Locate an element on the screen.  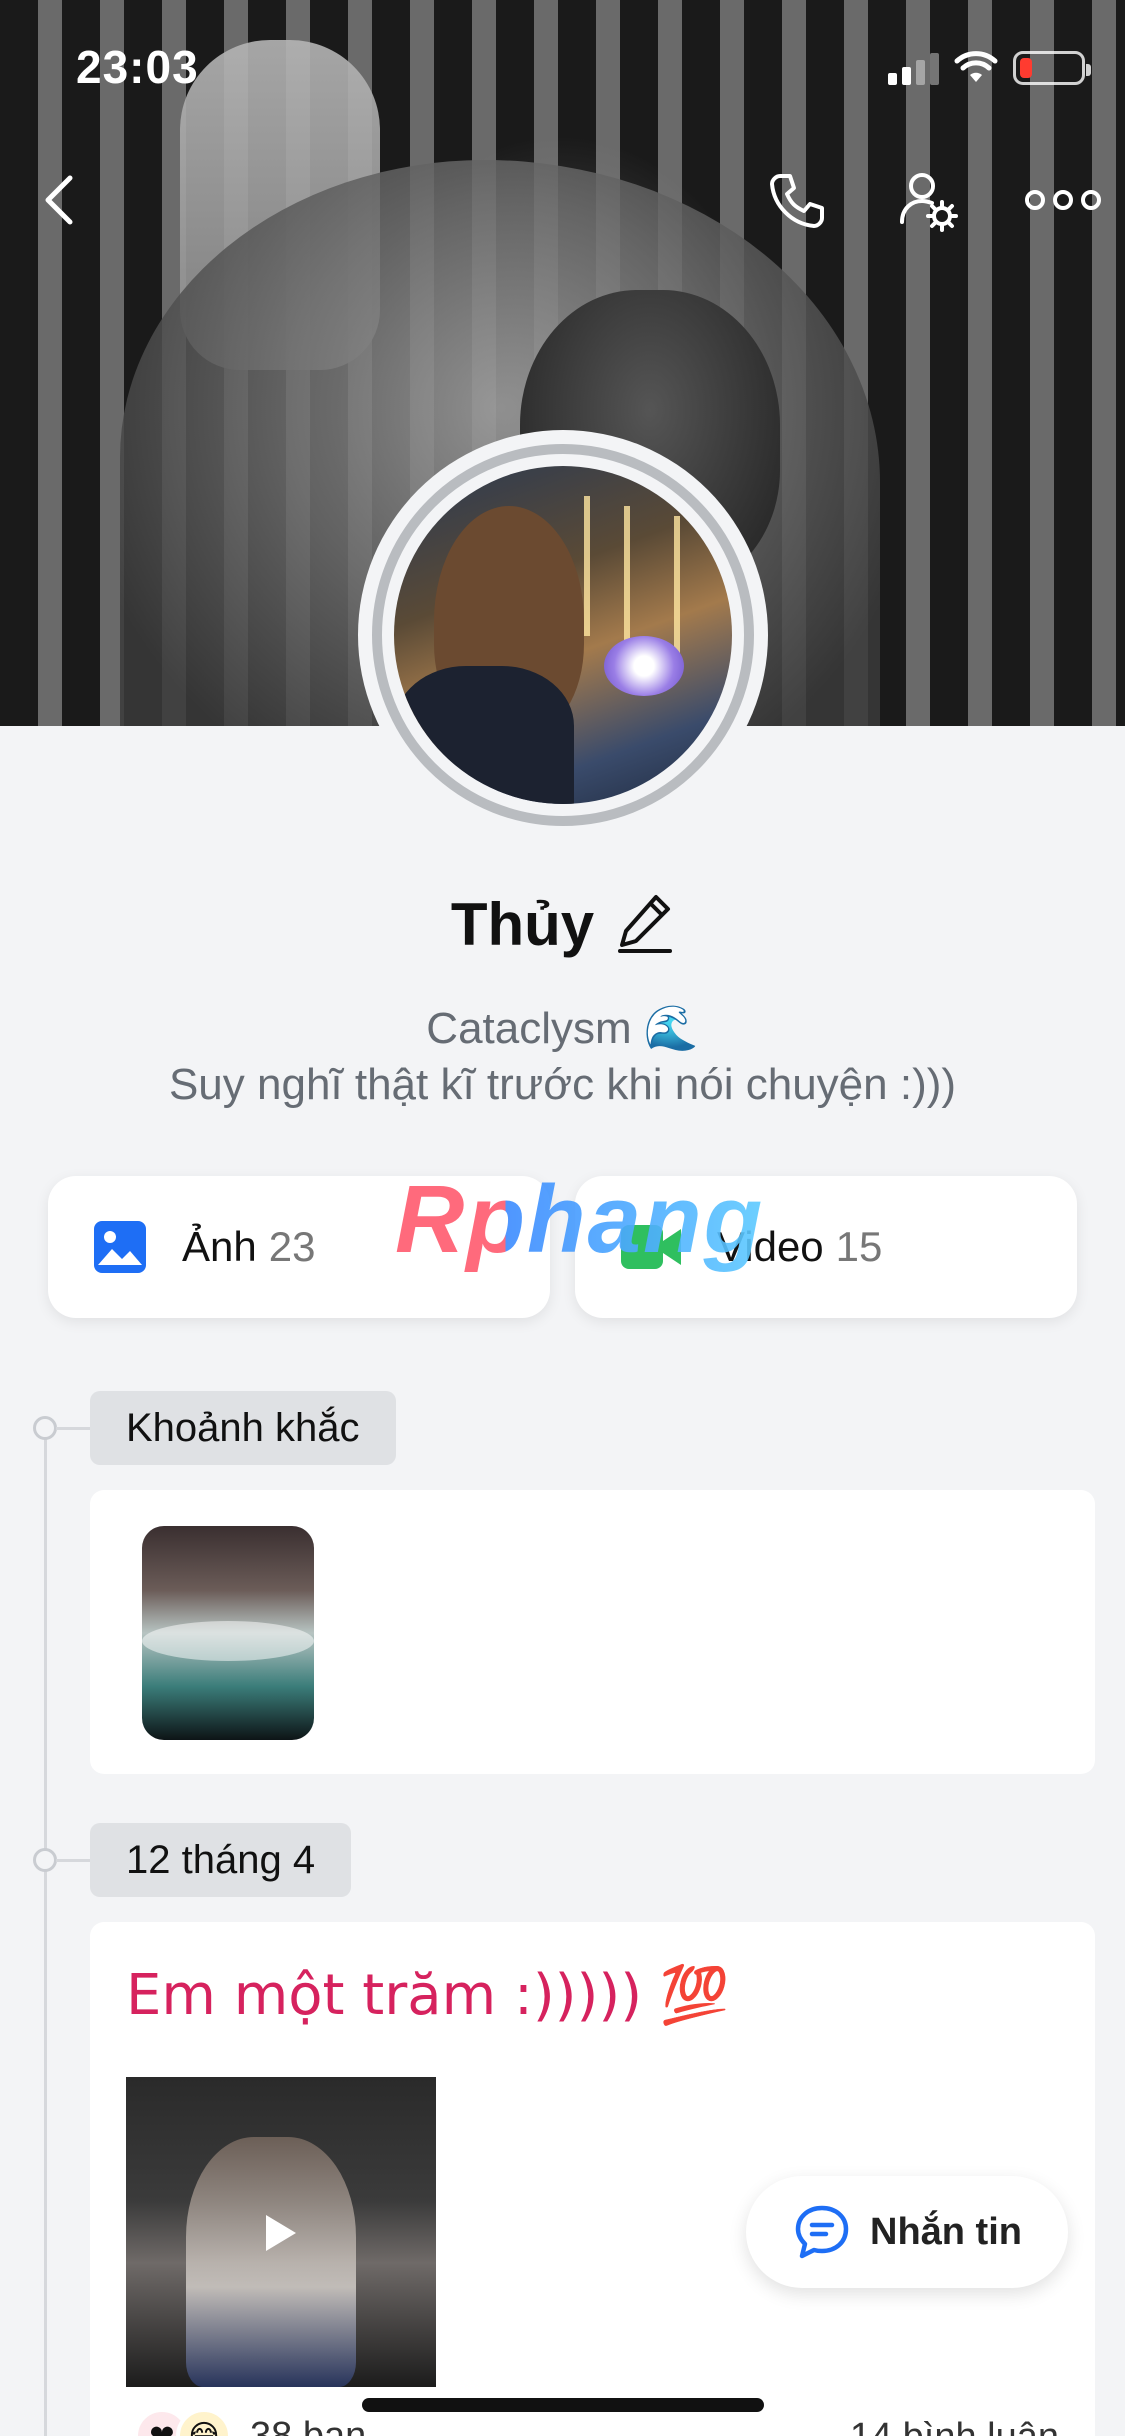
profile-settings-button is located at coordinates (928, 200).